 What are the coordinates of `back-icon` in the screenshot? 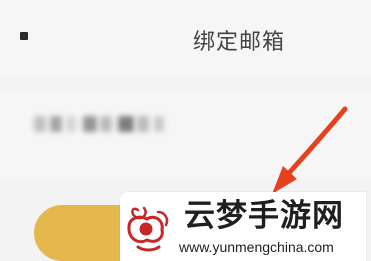 It's located at (24, 36).